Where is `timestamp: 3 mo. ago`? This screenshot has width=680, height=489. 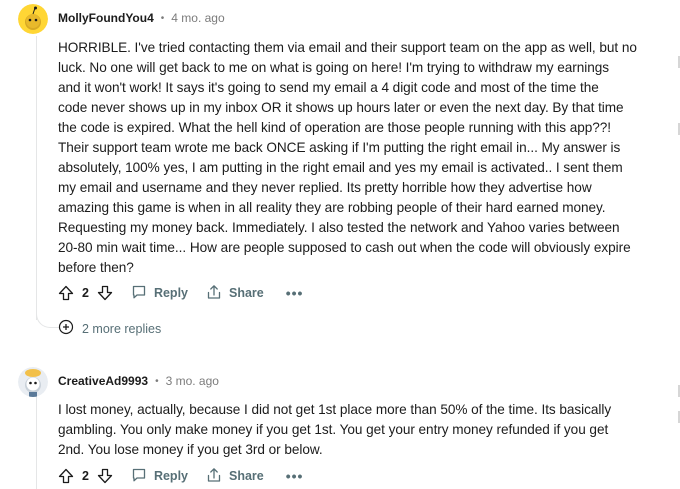
timestamp: 3 mo. ago is located at coordinates (192, 381).